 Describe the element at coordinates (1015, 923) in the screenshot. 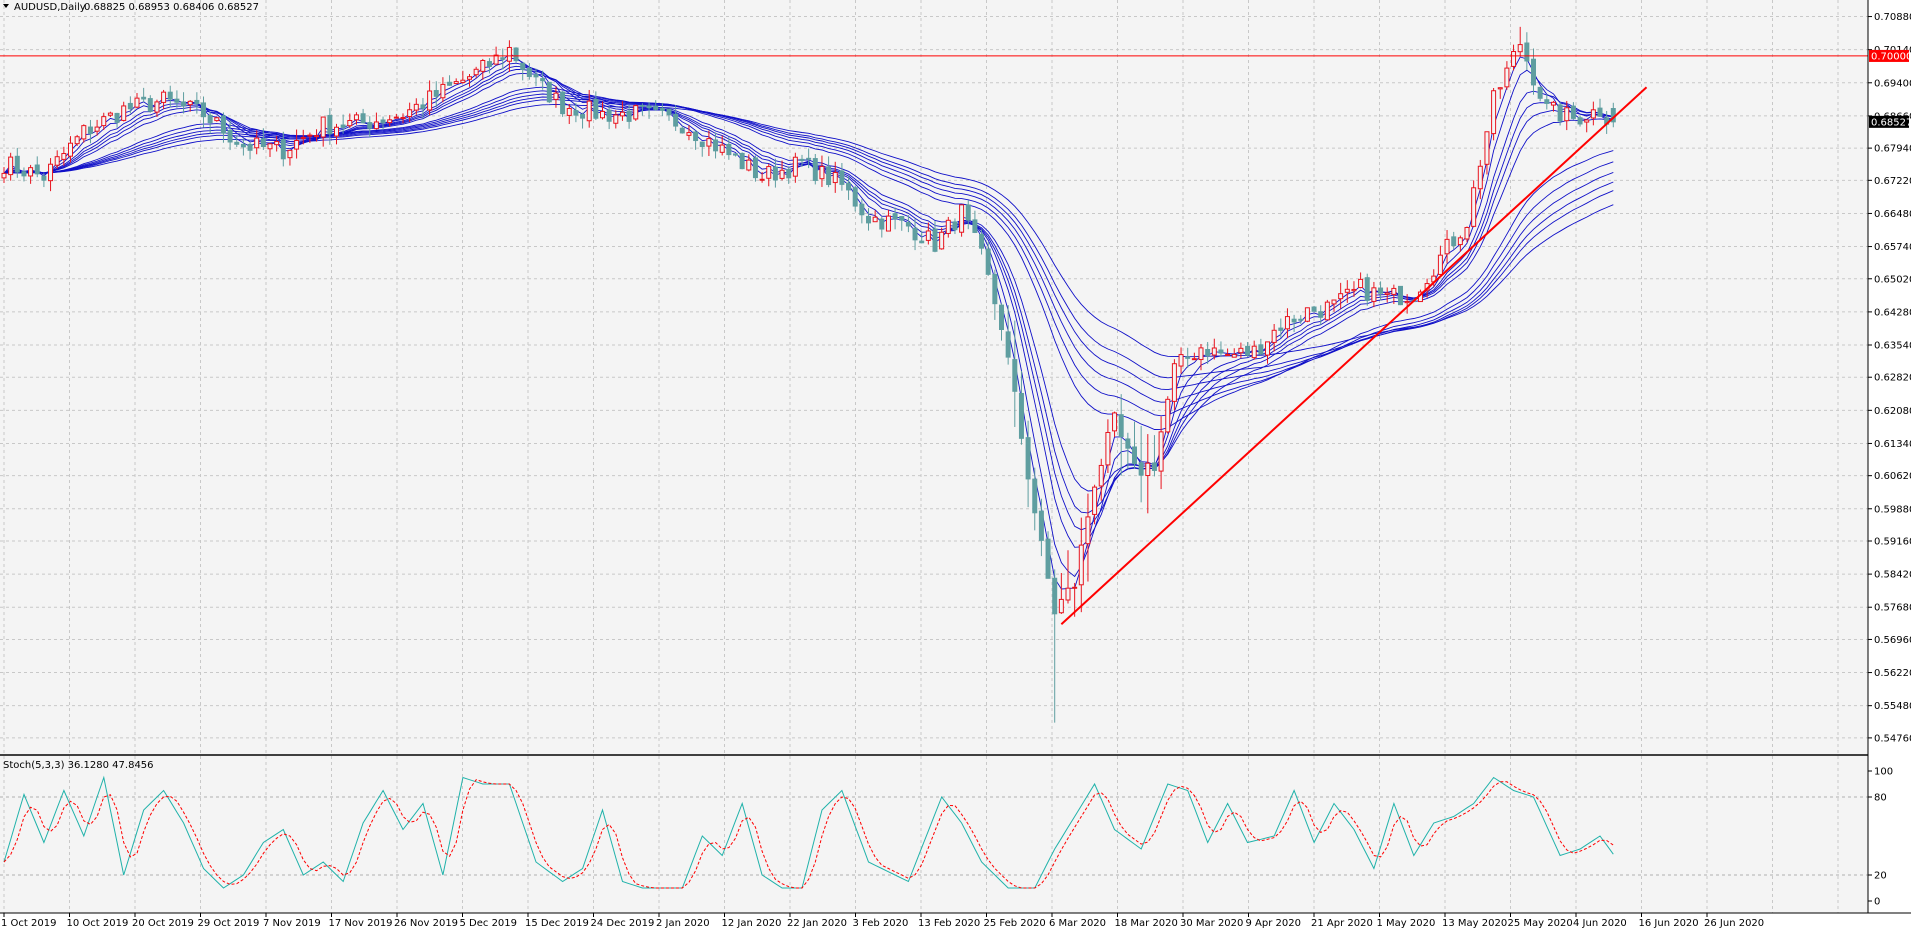

I see `date-tick-label: 25 Feb 2020` at that location.